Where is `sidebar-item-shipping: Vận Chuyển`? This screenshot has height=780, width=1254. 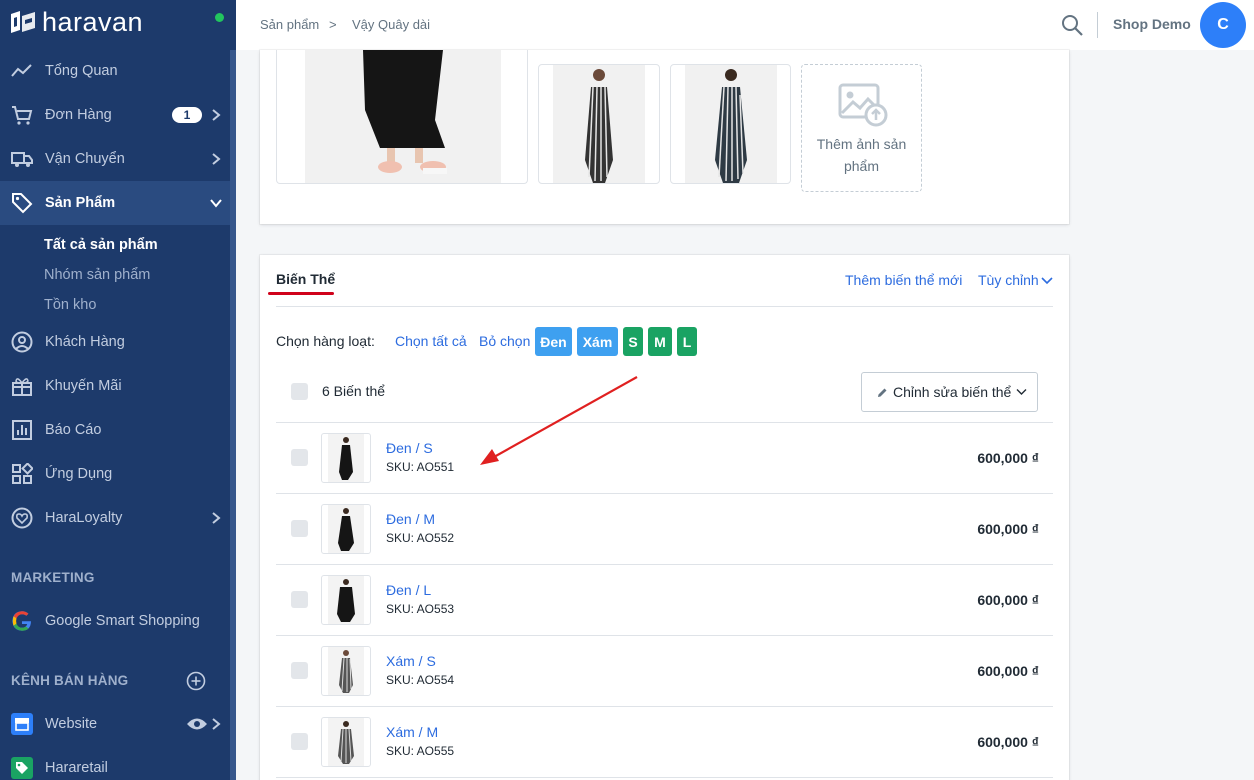
sidebar-item-shipping: Vận Chuyển is located at coordinates (115, 159).